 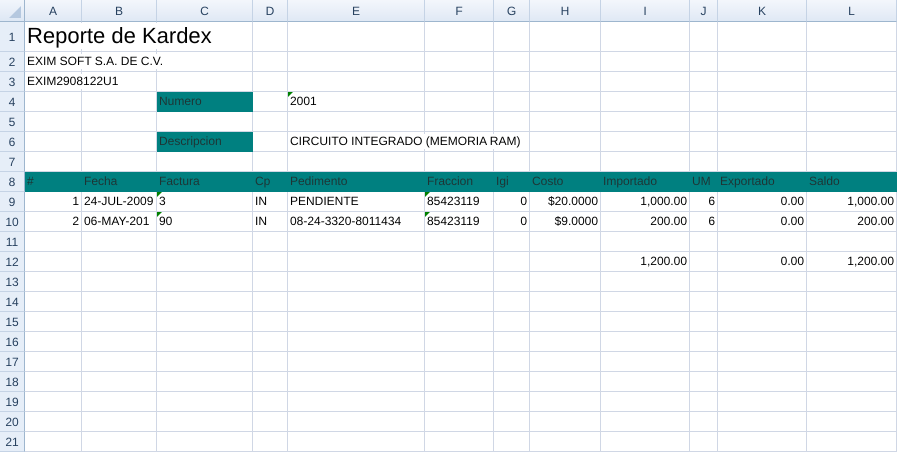 What do you see at coordinates (53, 11) in the screenshot?
I see `column-header: A` at bounding box center [53, 11].